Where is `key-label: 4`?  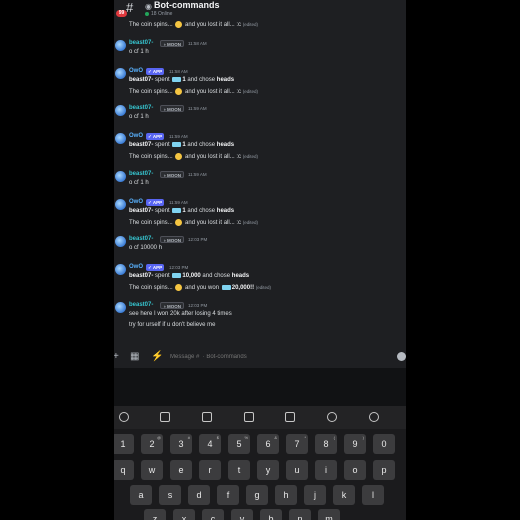 key-label: 4 is located at coordinates (210, 444).